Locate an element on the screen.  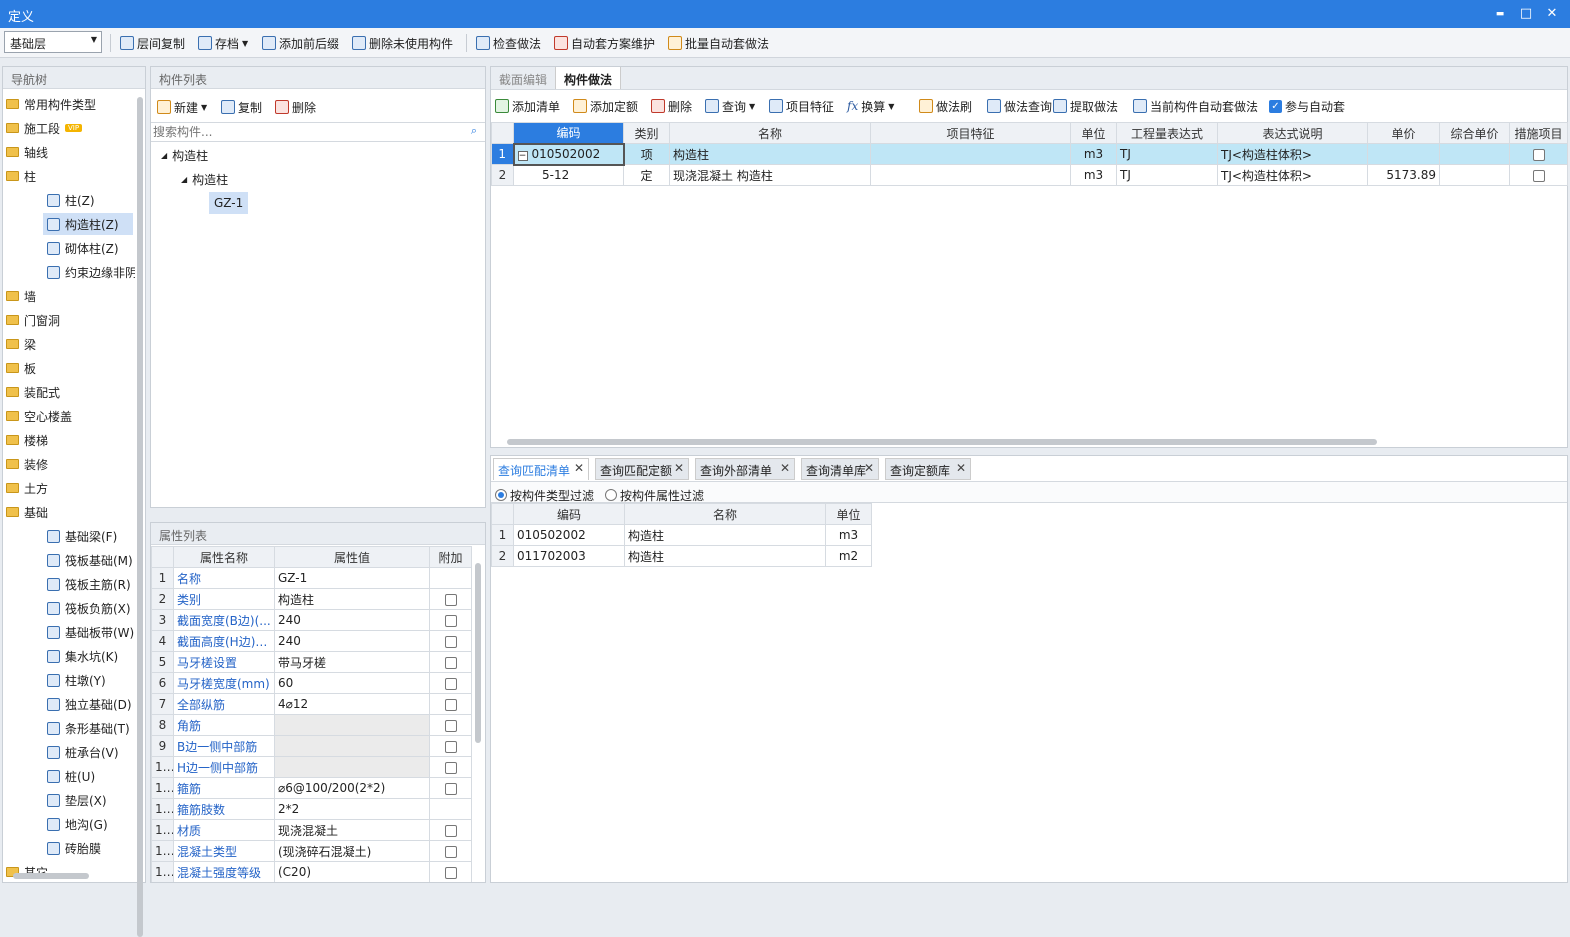
tab-section-edit: 截面编辑 is located at coordinates (523, 78).